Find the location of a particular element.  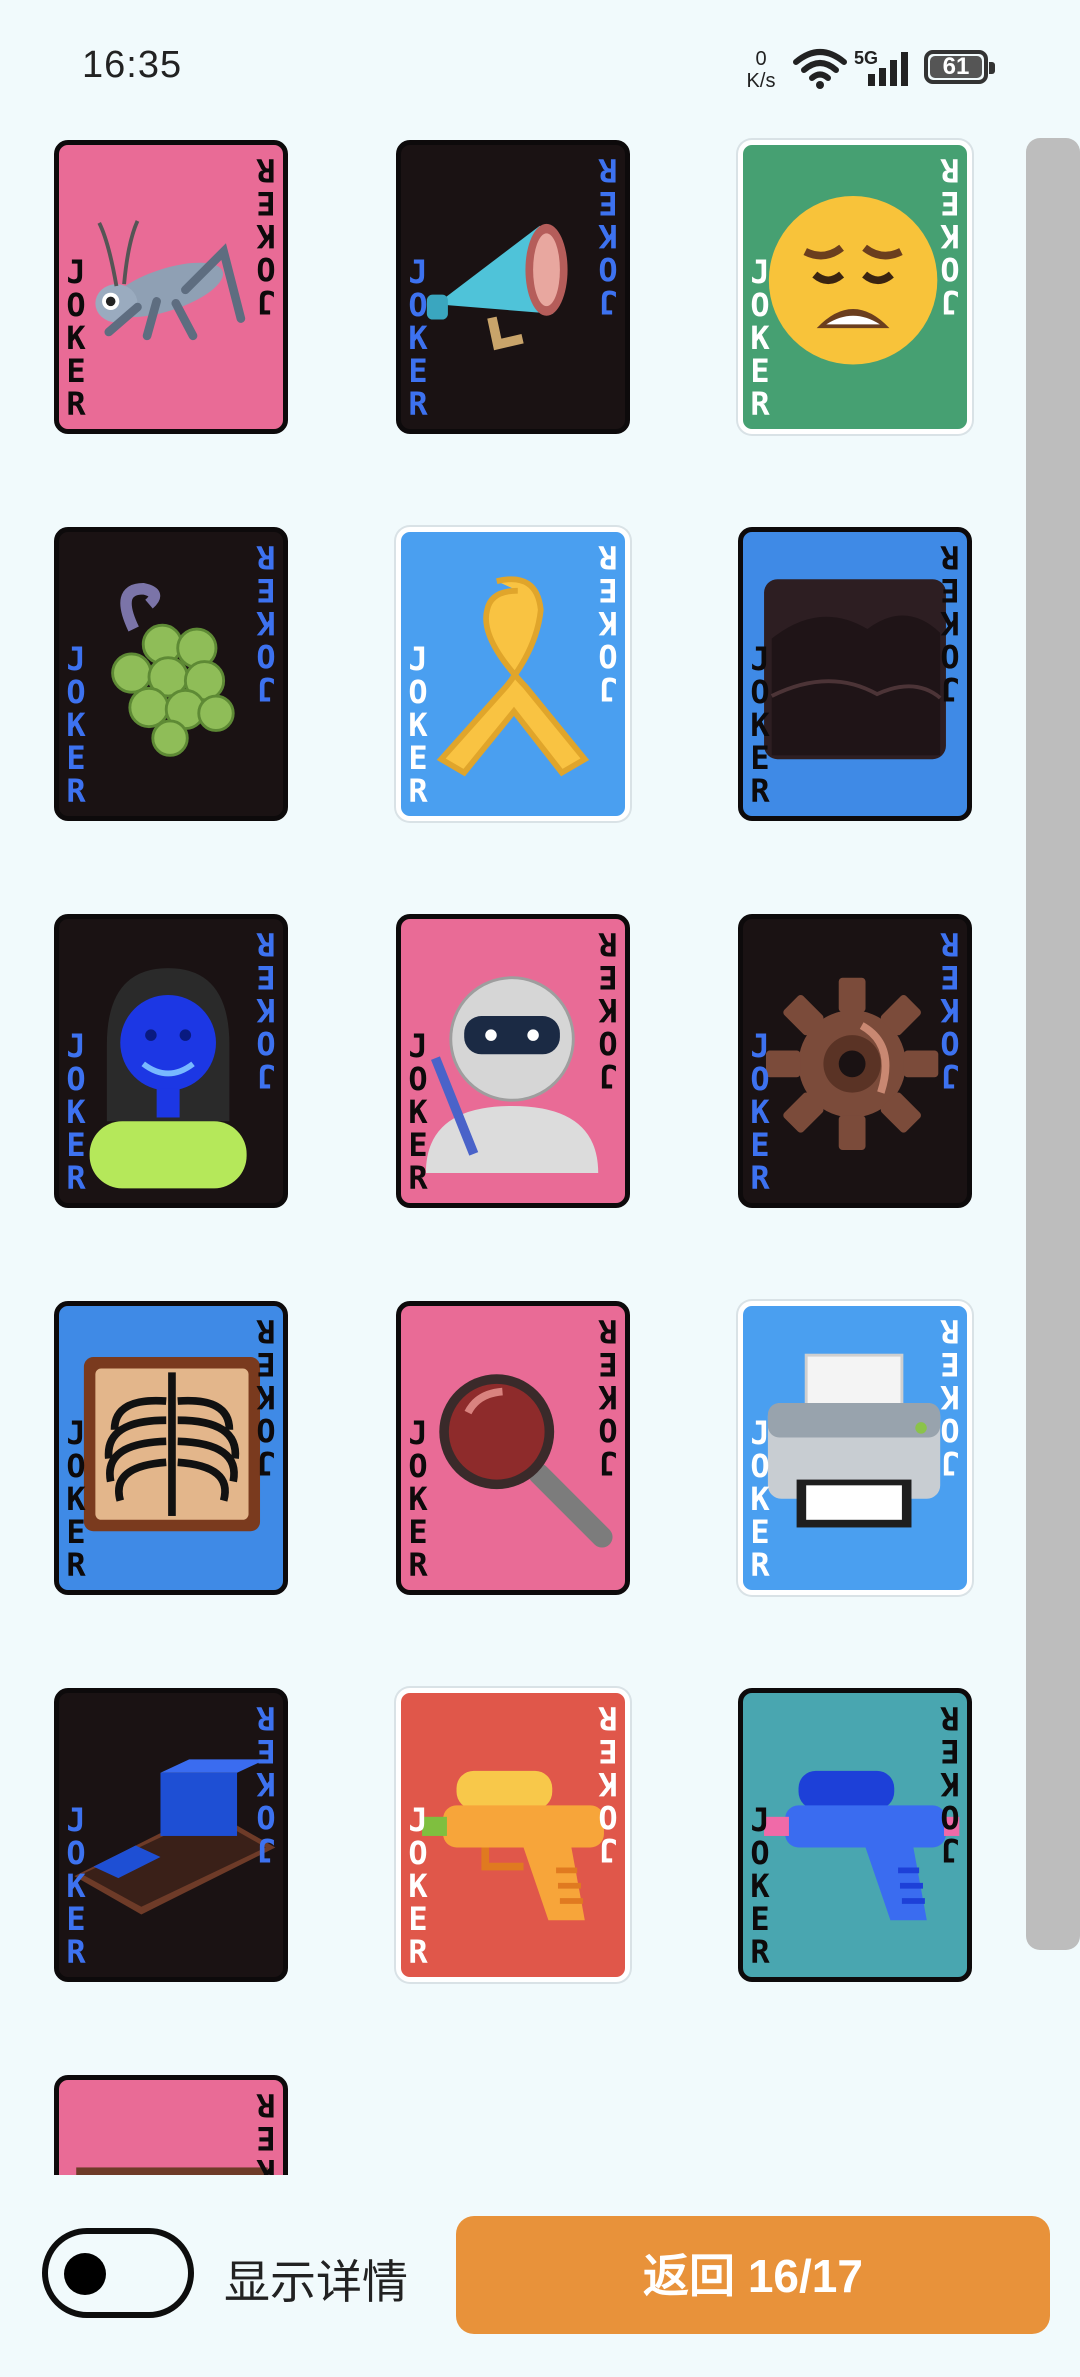

net-speed: 0 K/s is located at coordinates (761, 70).